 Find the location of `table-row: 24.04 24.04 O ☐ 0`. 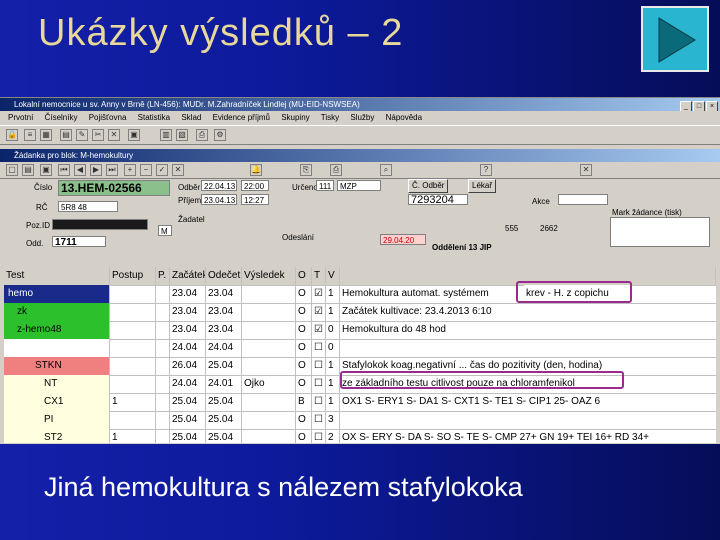

table-row: 24.04 24.04 O ☐ 0 is located at coordinates (360, 348).